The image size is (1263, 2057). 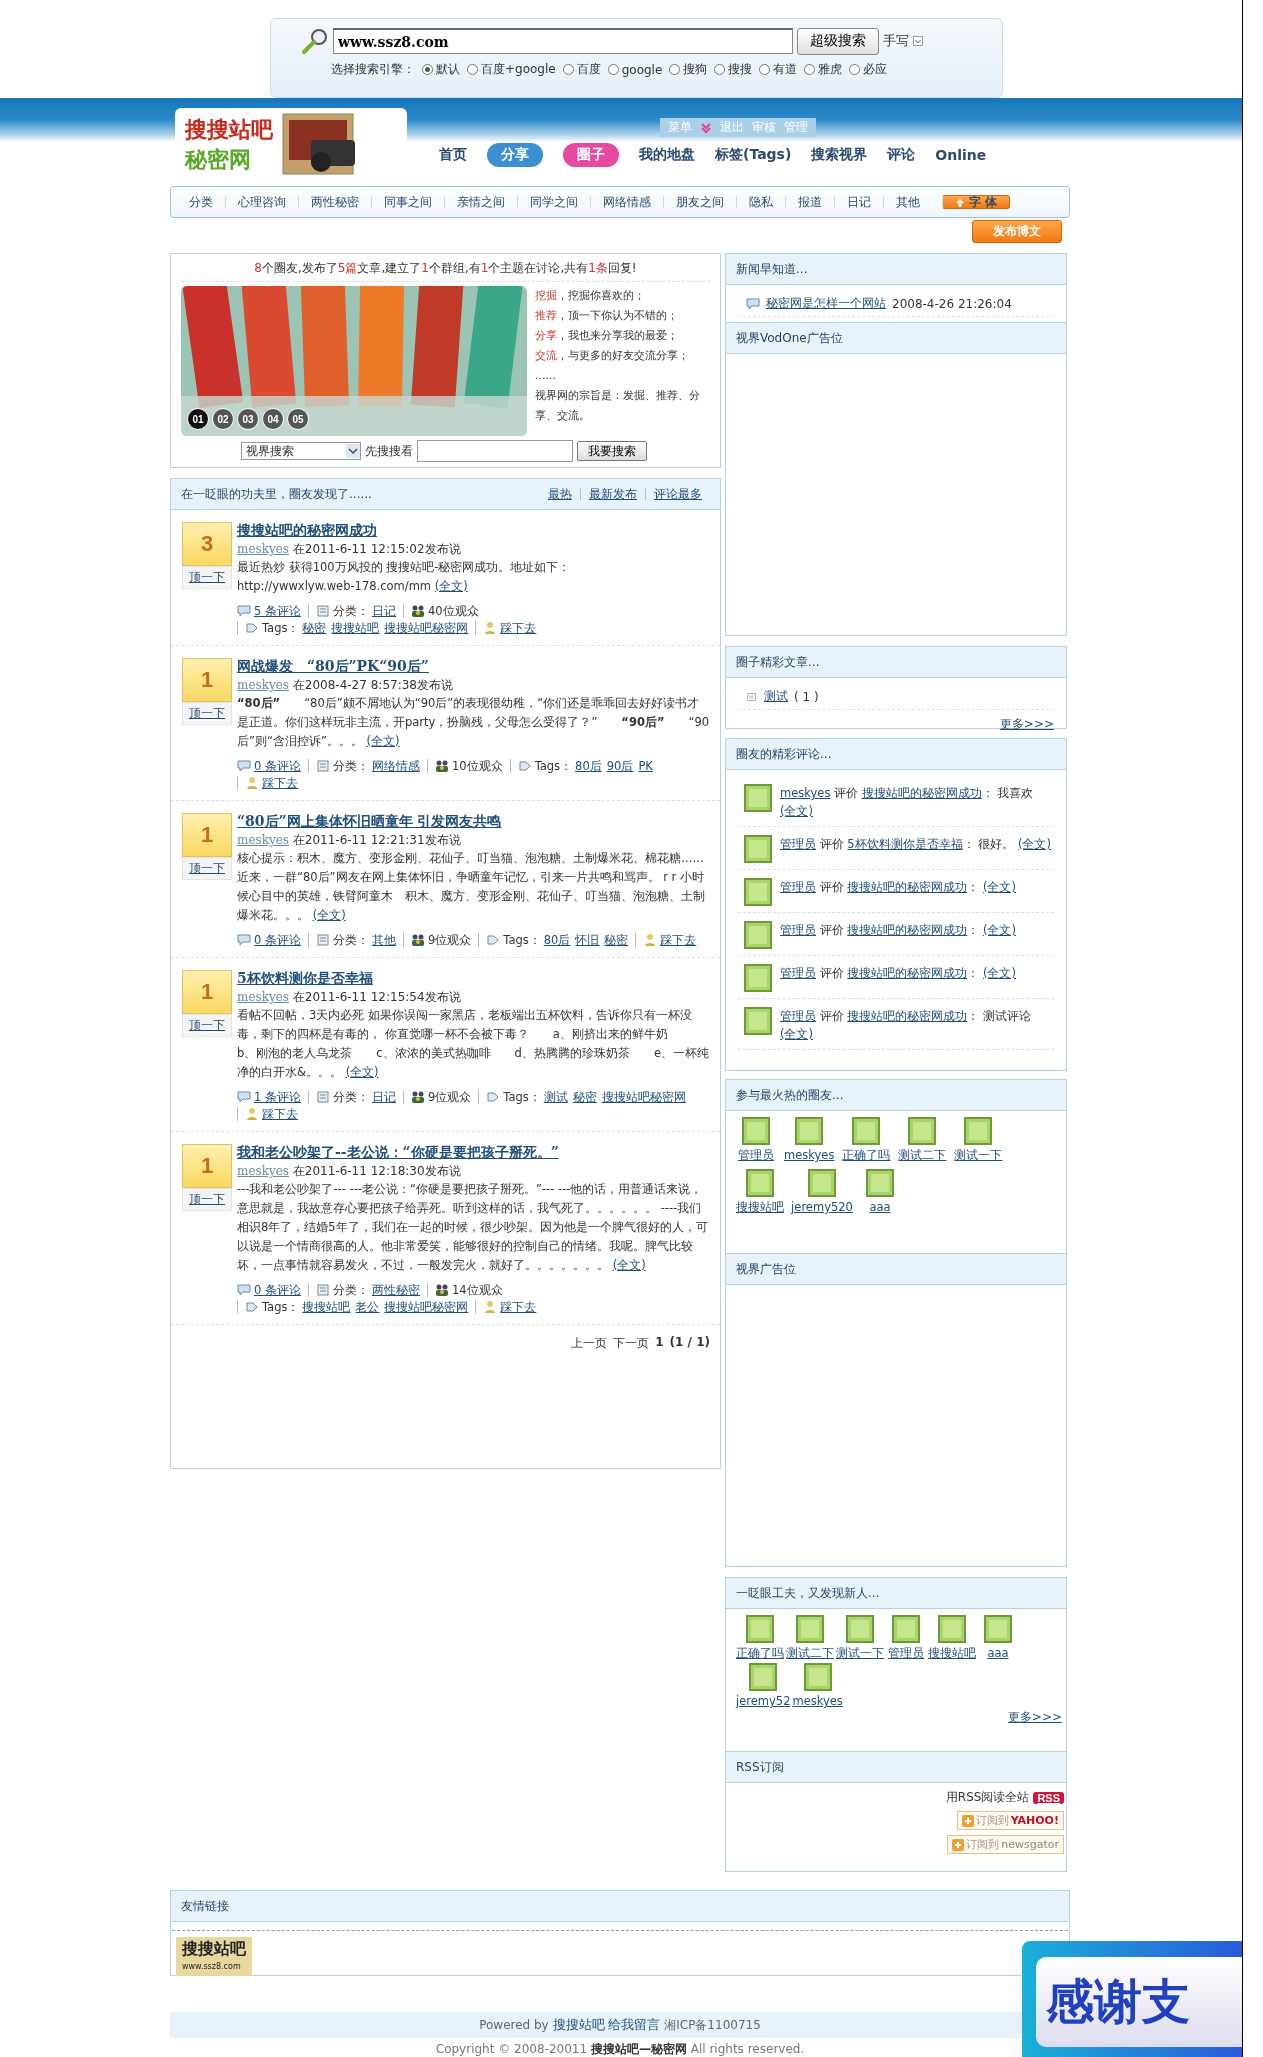 What do you see at coordinates (591, 155) in the screenshot?
I see `nav-tab: 圈子` at bounding box center [591, 155].